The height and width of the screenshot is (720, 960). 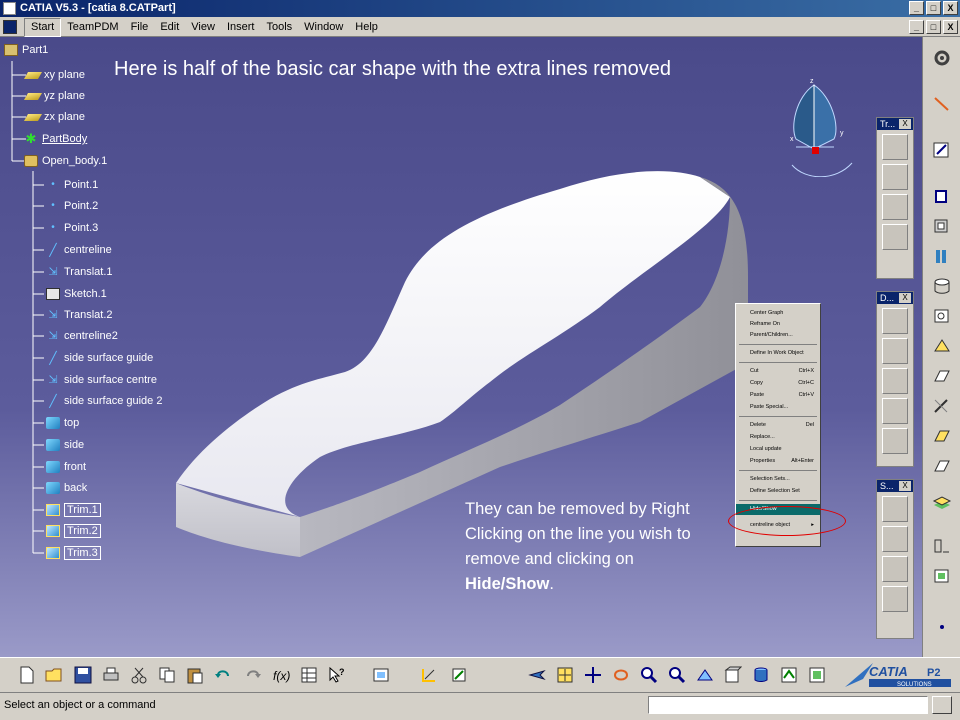 What do you see at coordinates (73, 553) in the screenshot?
I see `tree-item-trim-3: Trim.3` at bounding box center [73, 553].